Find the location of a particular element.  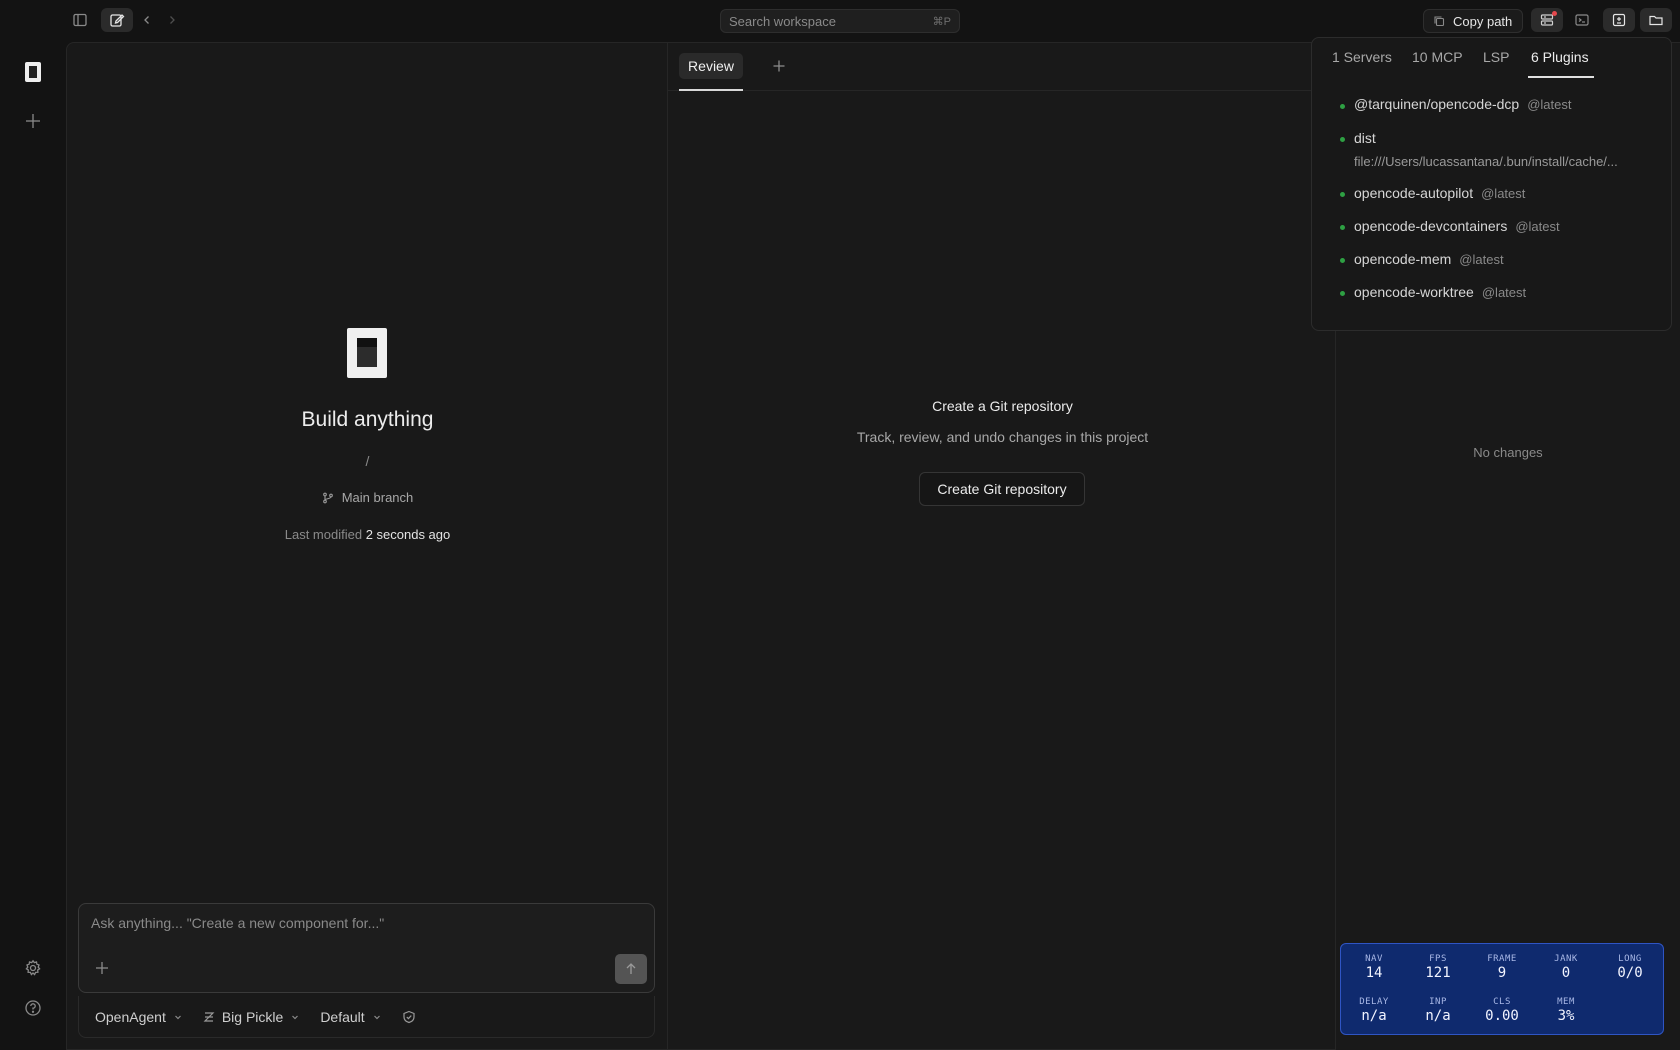

prompt-box is located at coordinates (366, 948).